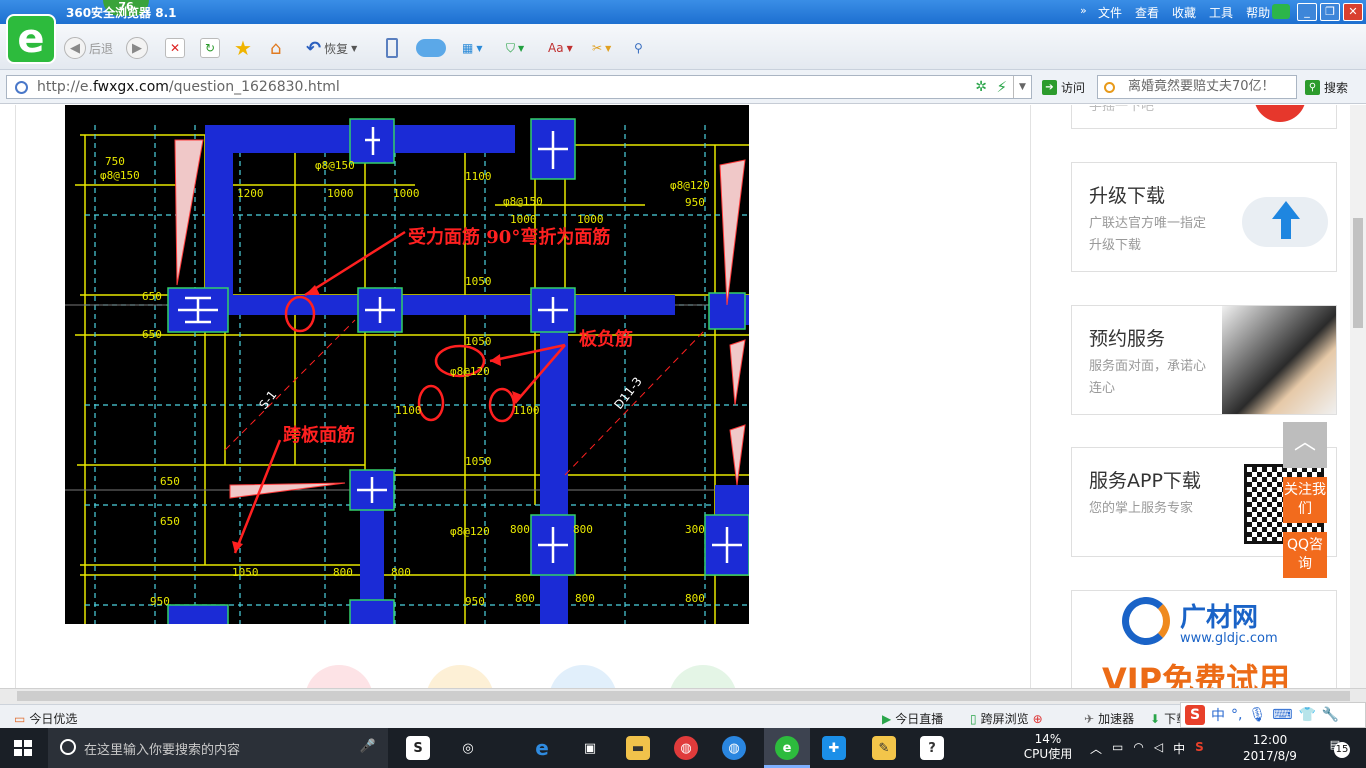 The width and height of the screenshot is (1366, 768). Describe the element at coordinates (210, 48) in the screenshot. I see `refresh-button: ↻` at that location.